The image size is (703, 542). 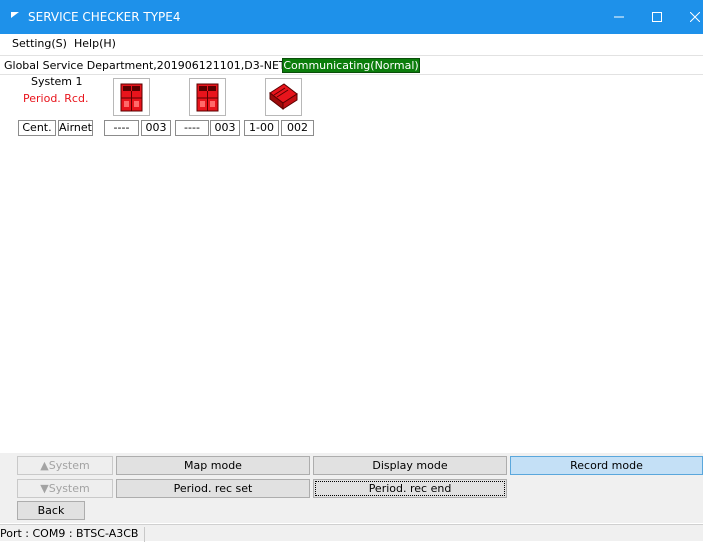 I want to click on close-button, so click(x=687, y=17).